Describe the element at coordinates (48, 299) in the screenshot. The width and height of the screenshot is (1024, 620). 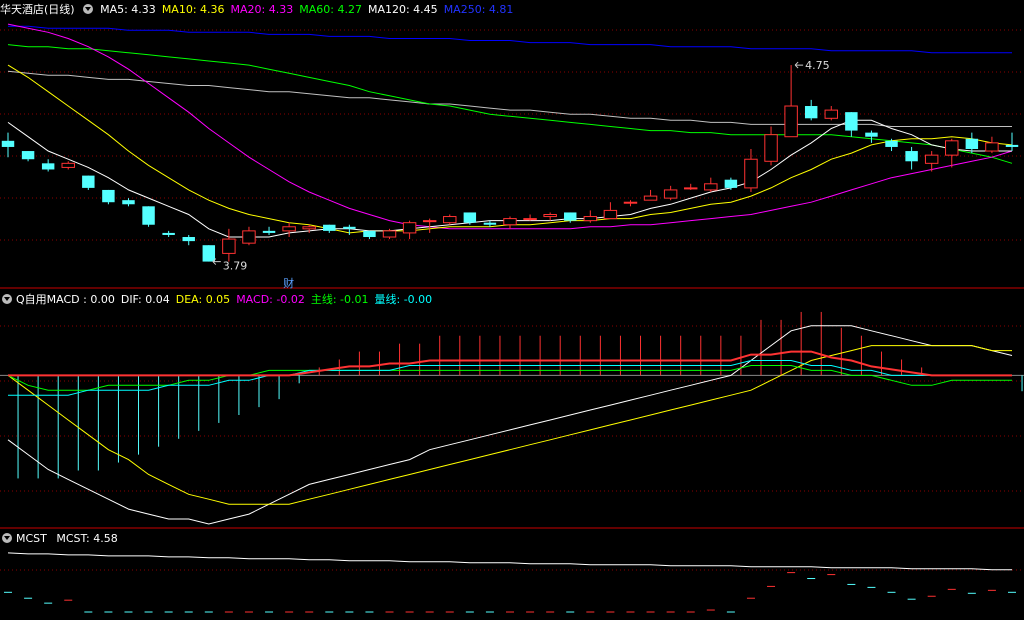
I see `macd-title: Q自用MACD` at that location.